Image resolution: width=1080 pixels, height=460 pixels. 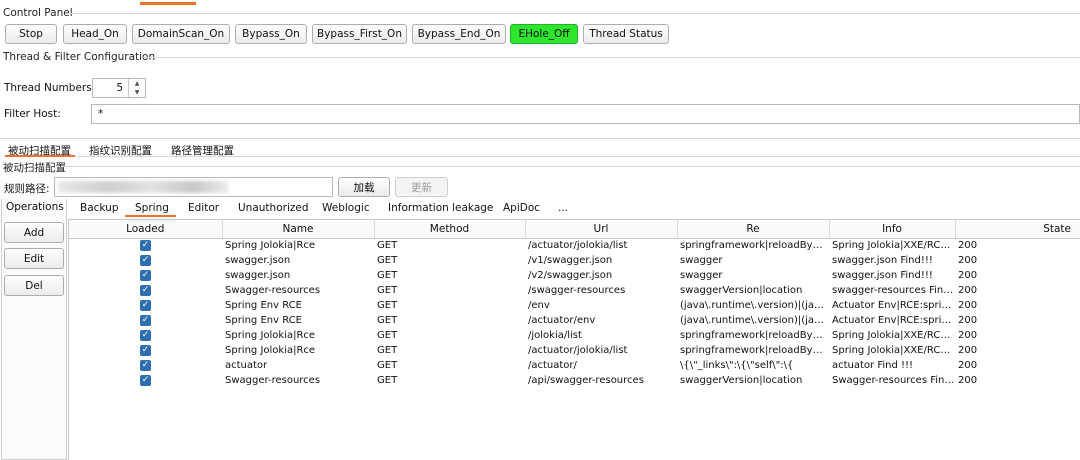 I want to click on column-header-re: Re, so click(x=753, y=229).